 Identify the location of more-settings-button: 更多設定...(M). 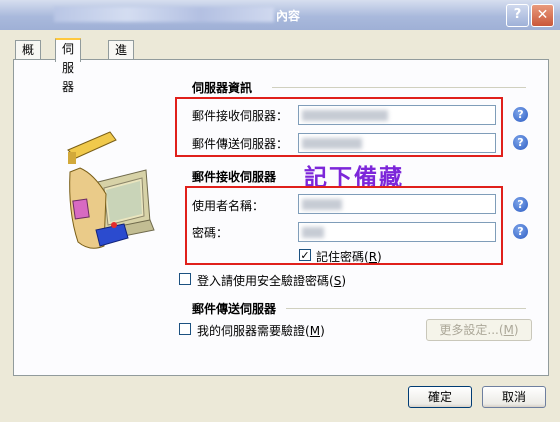
(479, 330).